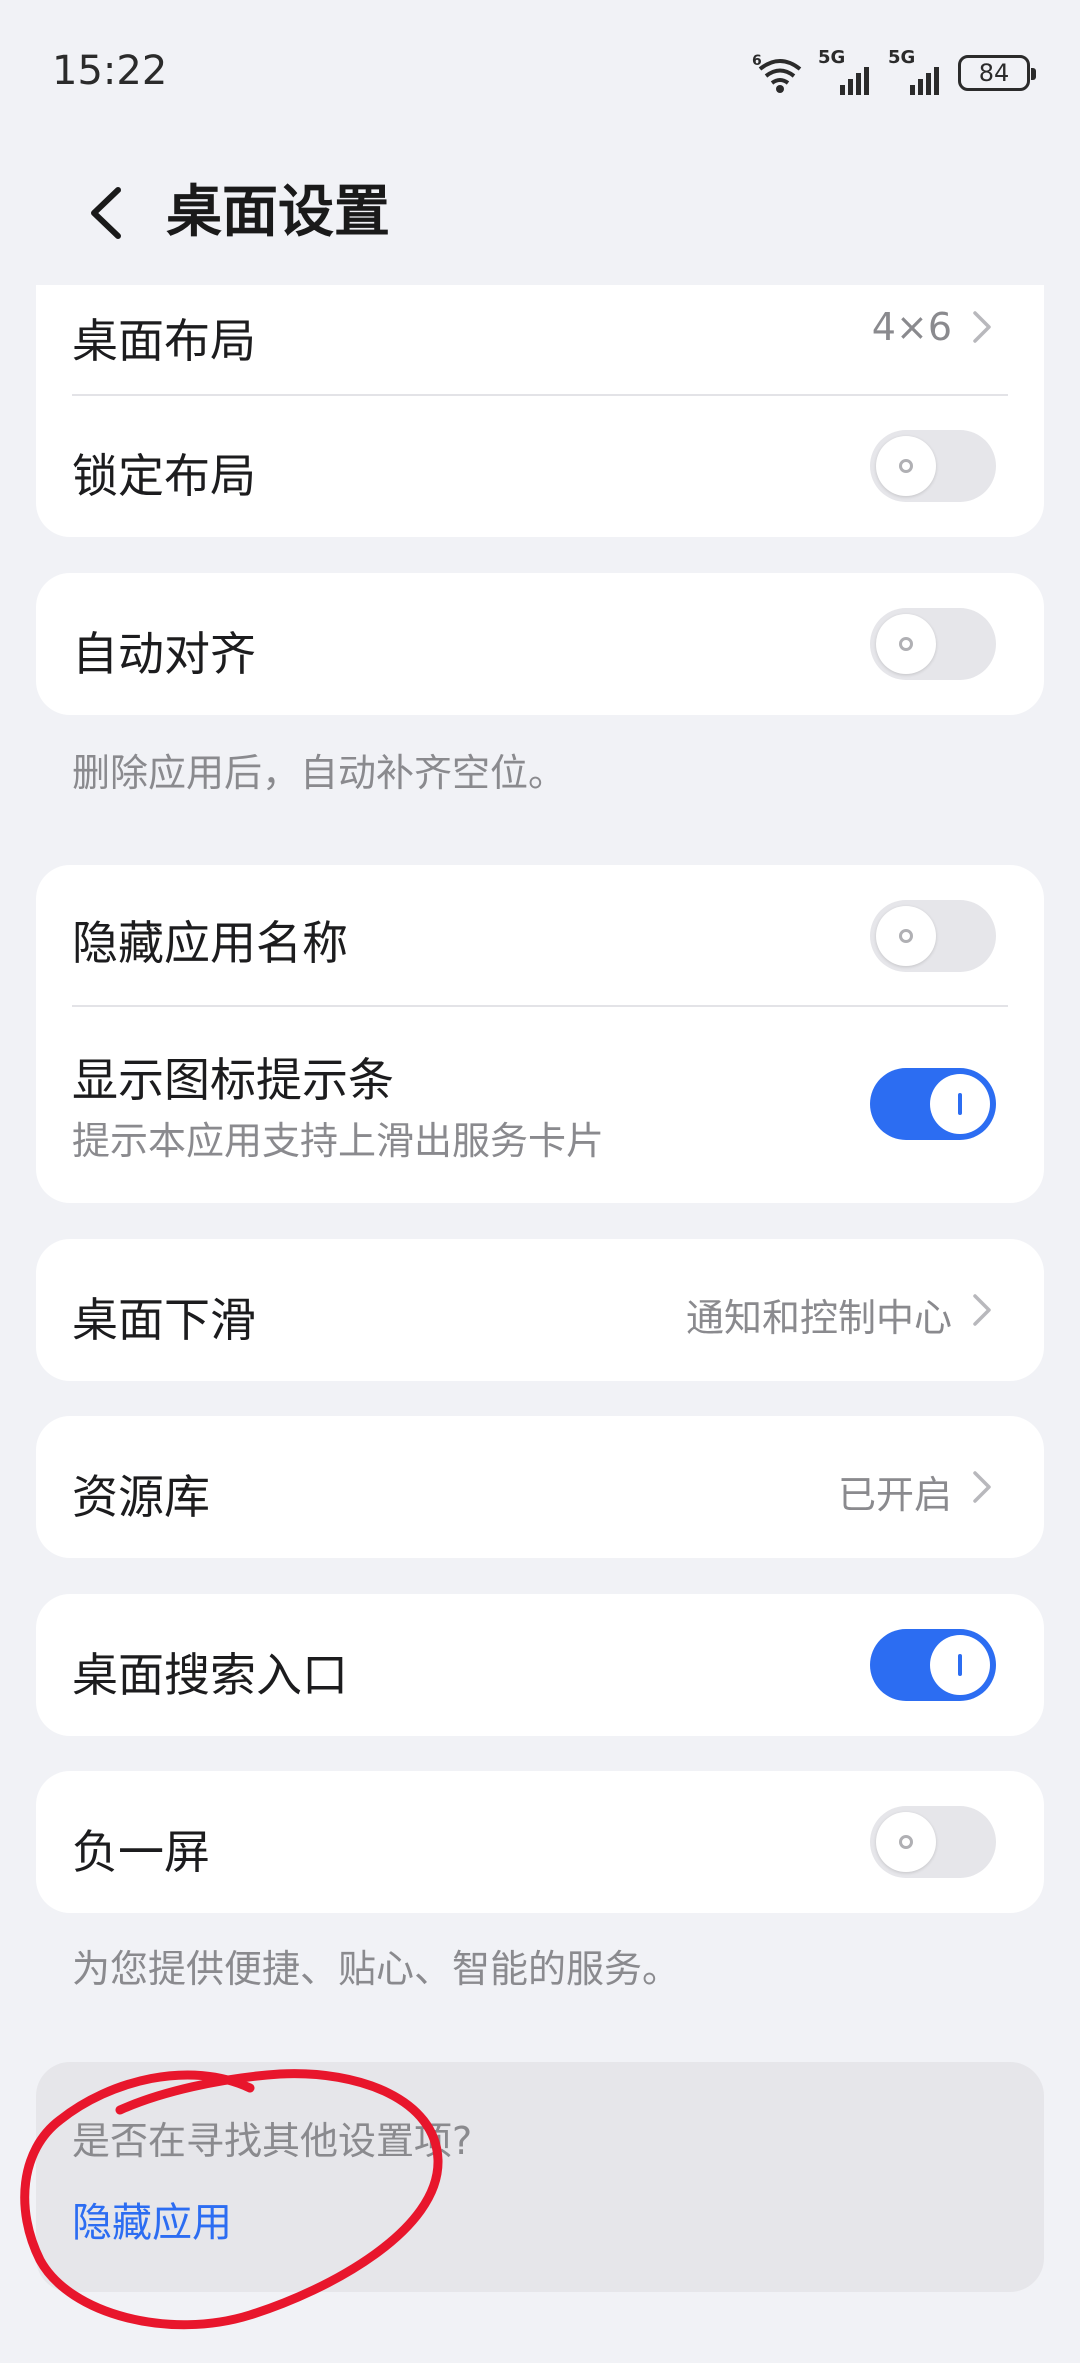 Image resolution: width=1080 pixels, height=2363 pixels. Describe the element at coordinates (911, 327) in the screenshot. I see `desktop-layout-value: 4×6` at that location.